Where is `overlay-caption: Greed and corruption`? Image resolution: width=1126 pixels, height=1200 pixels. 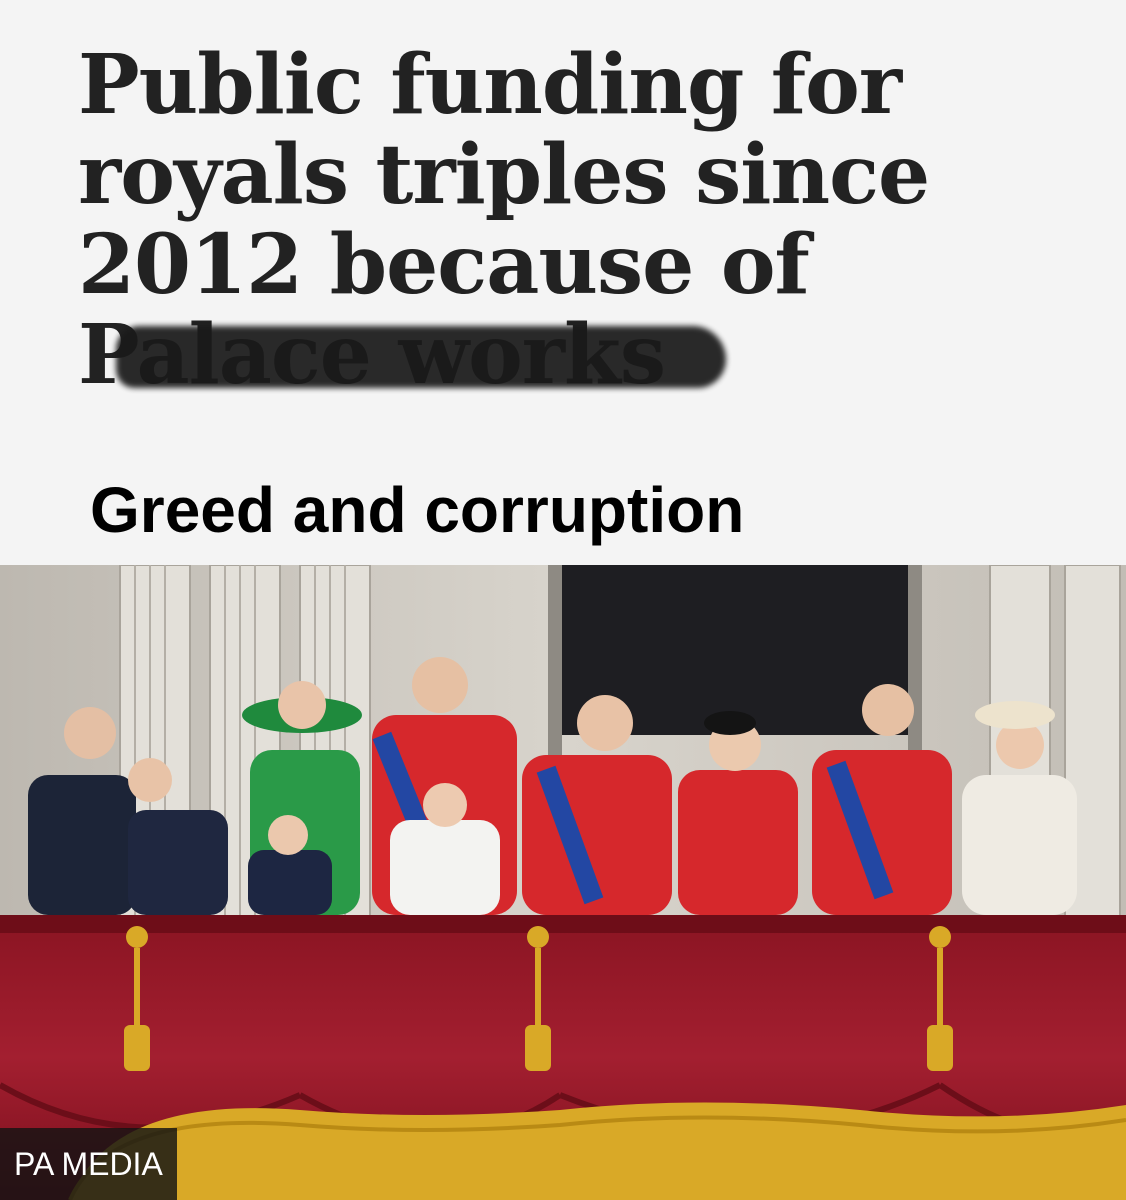
overlay-caption: Greed and corruption is located at coordinates (417, 510).